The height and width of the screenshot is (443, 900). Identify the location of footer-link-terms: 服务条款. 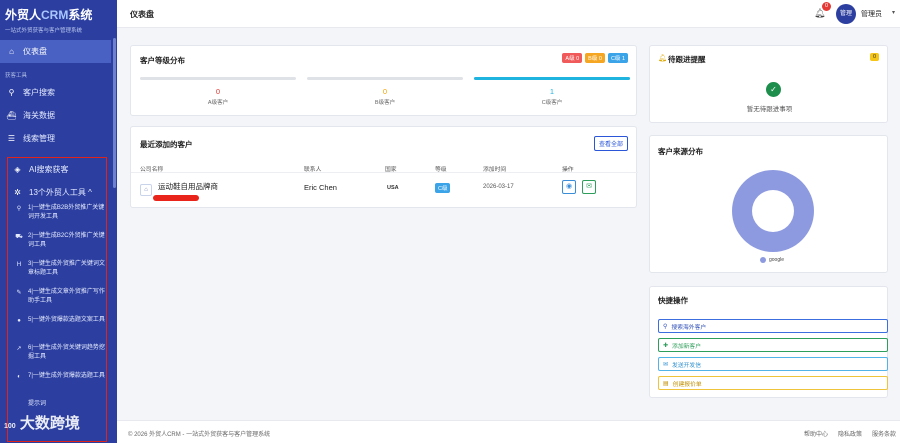
(884, 433).